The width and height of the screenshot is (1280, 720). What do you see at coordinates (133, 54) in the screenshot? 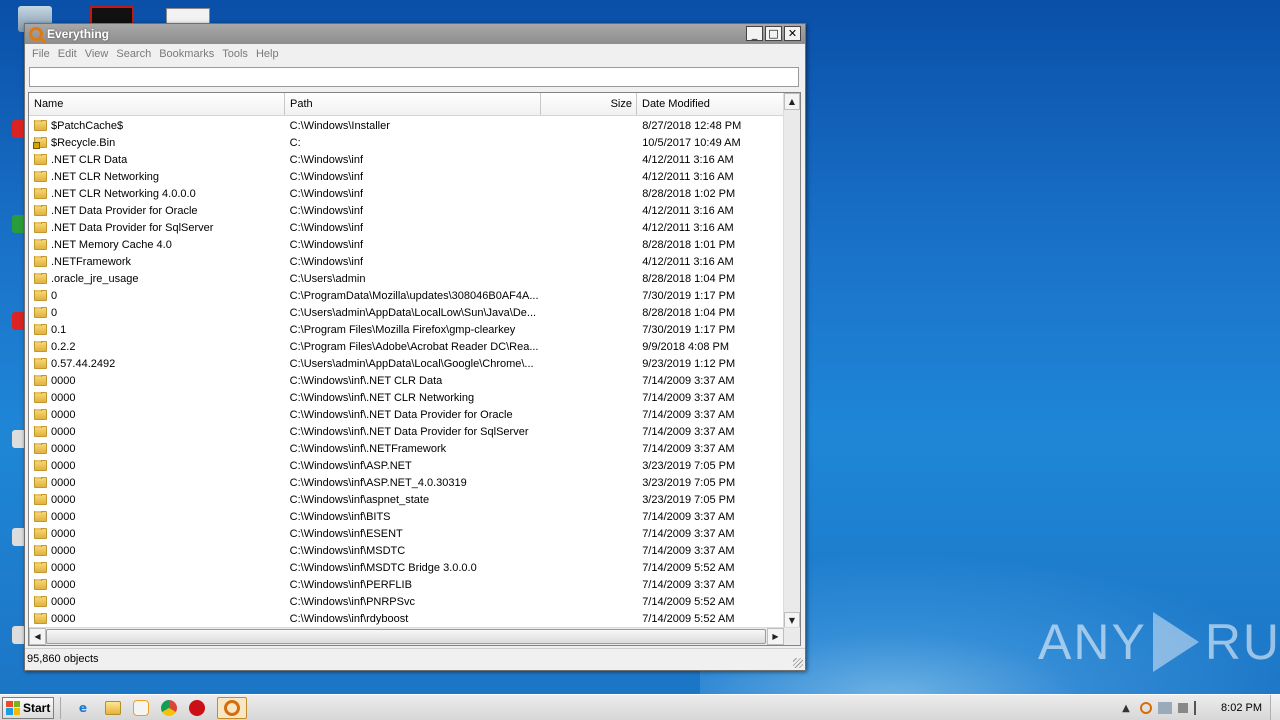
I see `menu-search: Search` at bounding box center [133, 54].